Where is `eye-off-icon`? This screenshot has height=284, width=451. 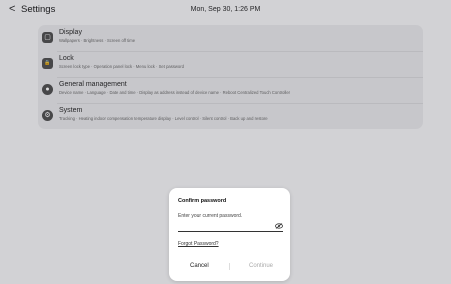
eye-off-icon is located at coordinates (281, 227).